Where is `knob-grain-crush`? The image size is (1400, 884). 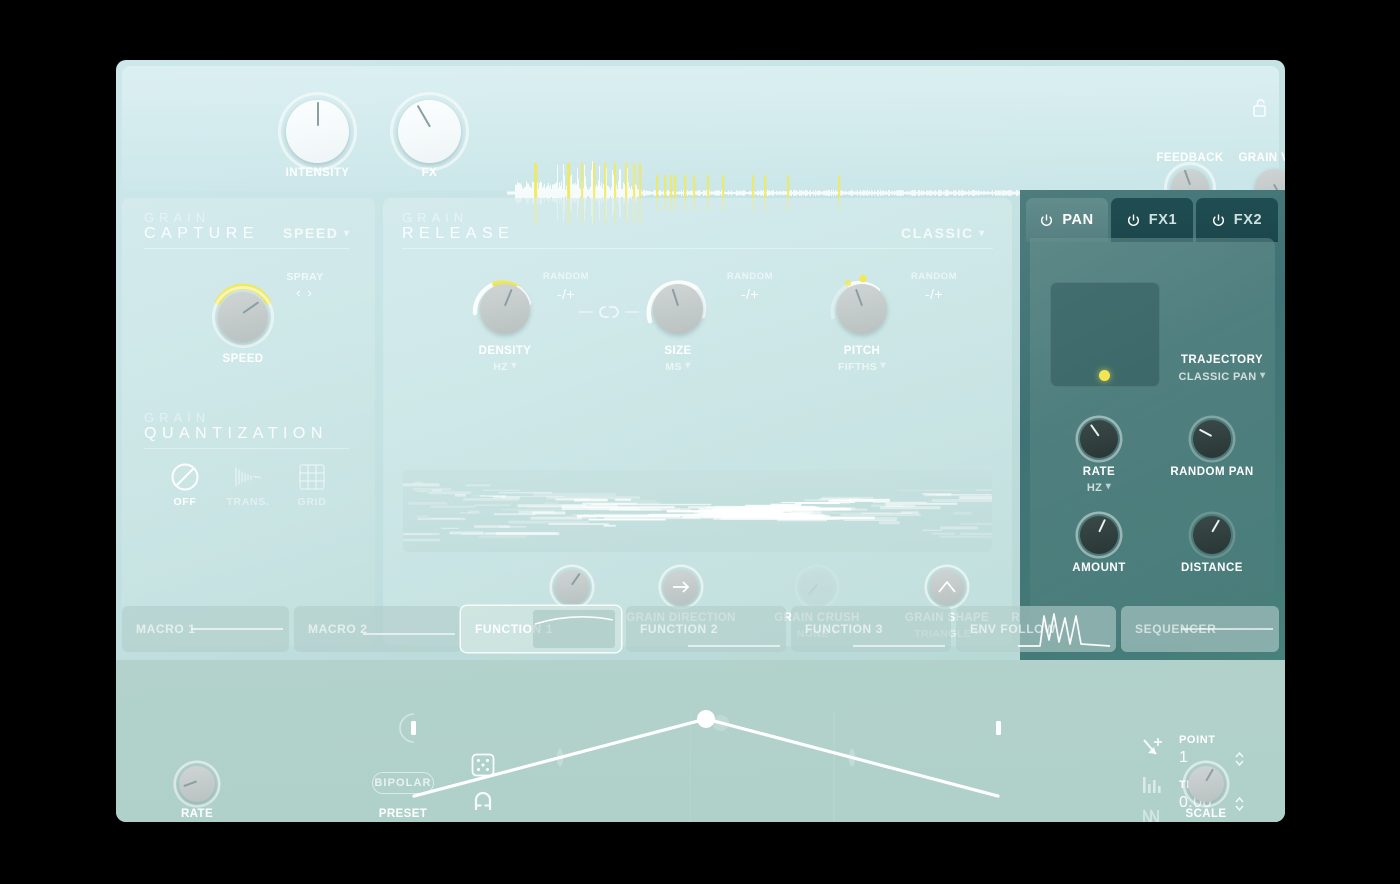
knob-grain-crush is located at coordinates (817, 587).